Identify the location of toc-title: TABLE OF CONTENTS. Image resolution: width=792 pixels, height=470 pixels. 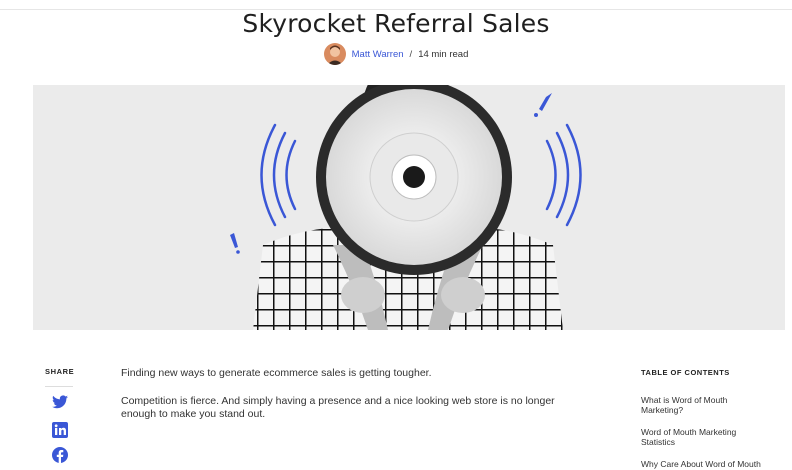
(685, 372).